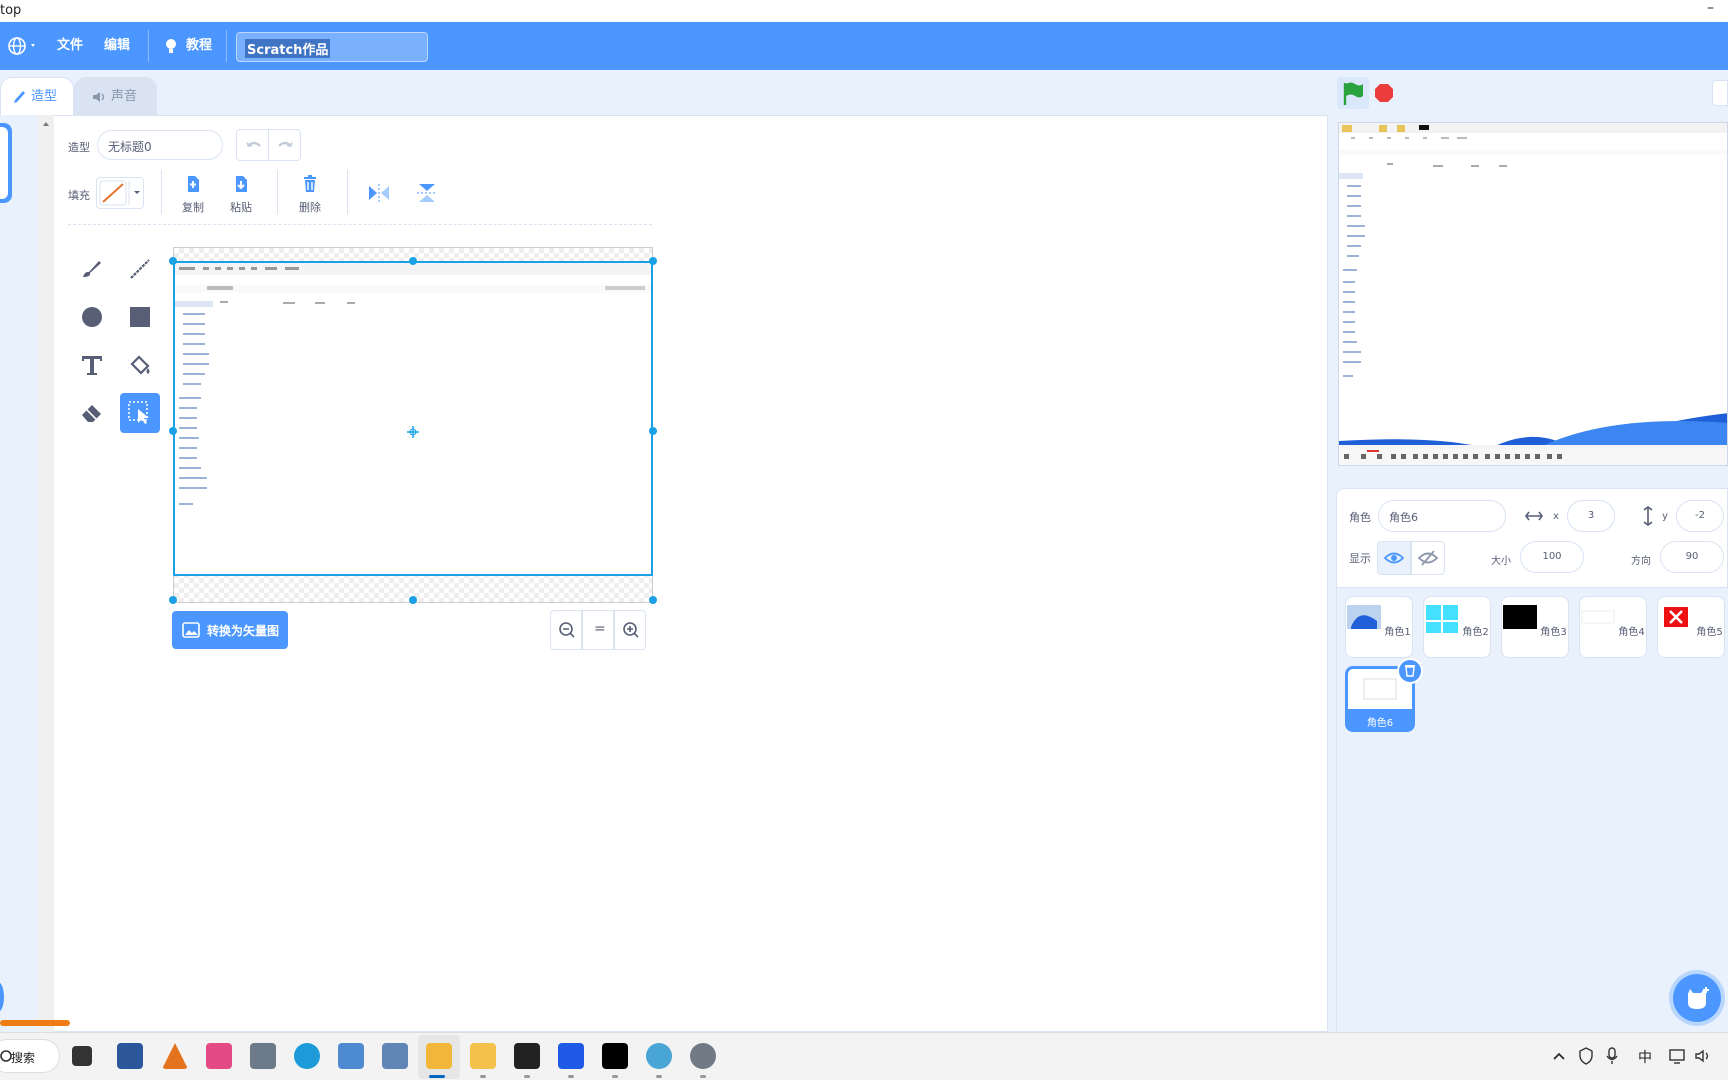 The width and height of the screenshot is (1728, 1080). What do you see at coordinates (173, 431) in the screenshot?
I see `resize-handle-left` at bounding box center [173, 431].